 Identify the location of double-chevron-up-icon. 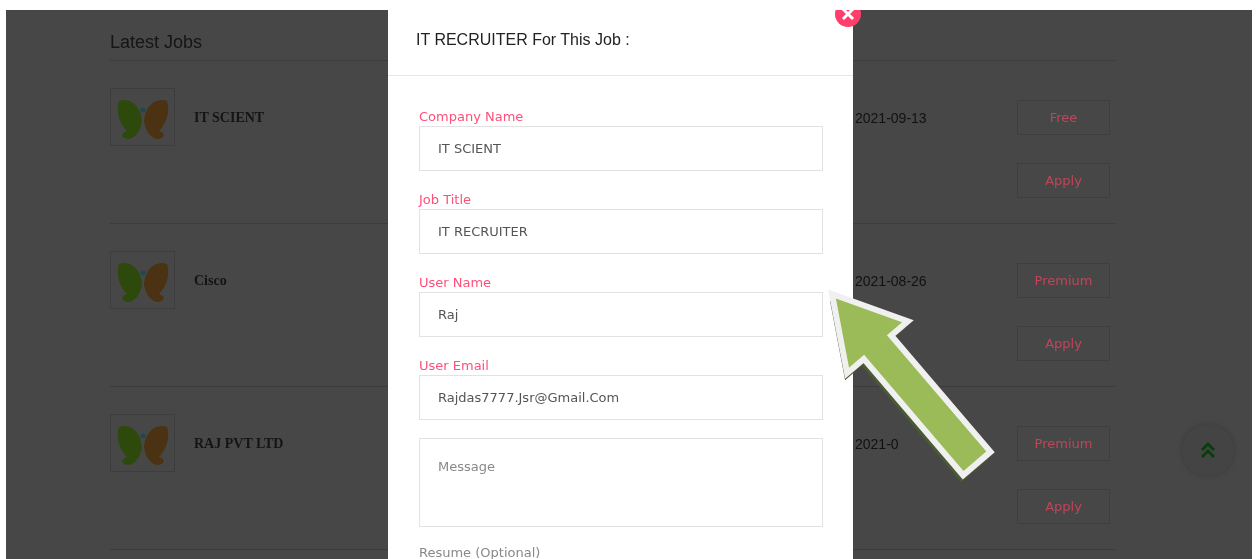
(1208, 450).